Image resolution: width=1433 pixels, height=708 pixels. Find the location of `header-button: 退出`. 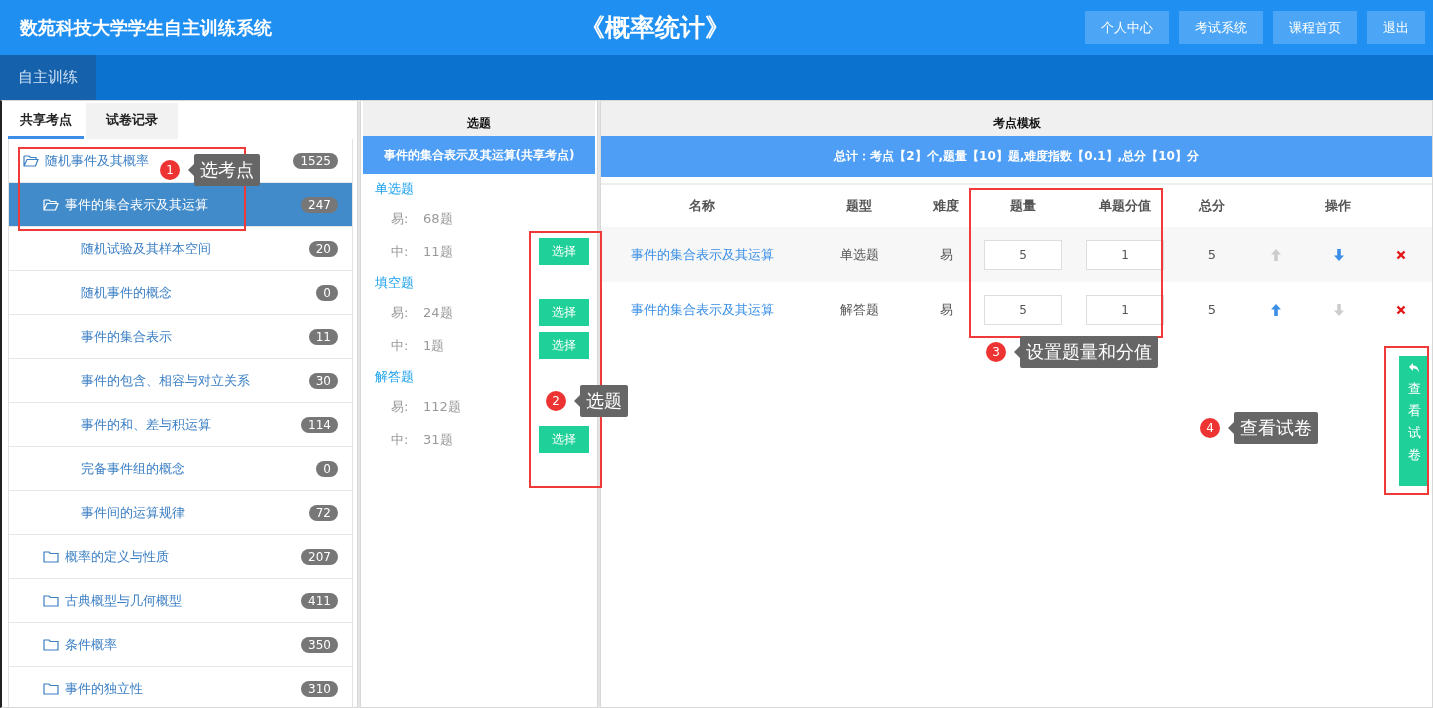

header-button: 退出 is located at coordinates (1396, 27).